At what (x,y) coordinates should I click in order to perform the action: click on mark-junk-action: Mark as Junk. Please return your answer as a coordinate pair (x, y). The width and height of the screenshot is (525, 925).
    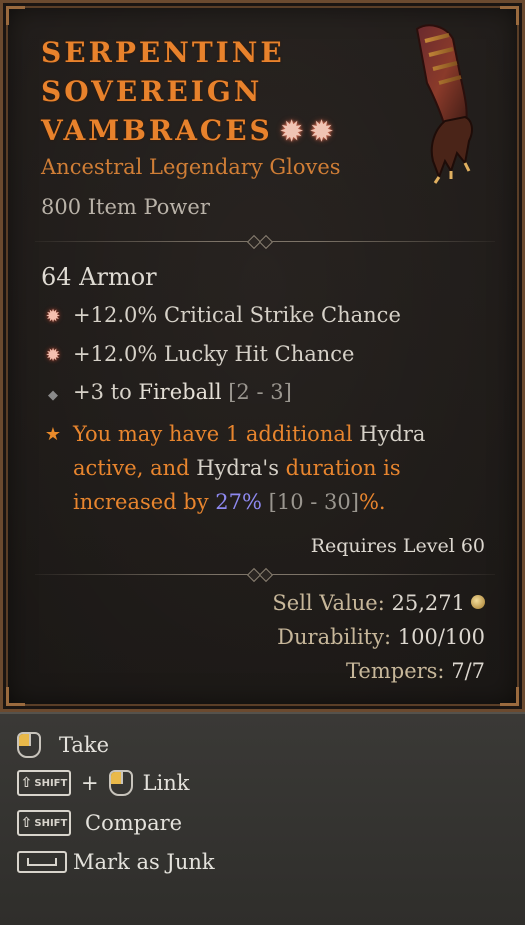
    Looking at the image, I should click on (116, 862).